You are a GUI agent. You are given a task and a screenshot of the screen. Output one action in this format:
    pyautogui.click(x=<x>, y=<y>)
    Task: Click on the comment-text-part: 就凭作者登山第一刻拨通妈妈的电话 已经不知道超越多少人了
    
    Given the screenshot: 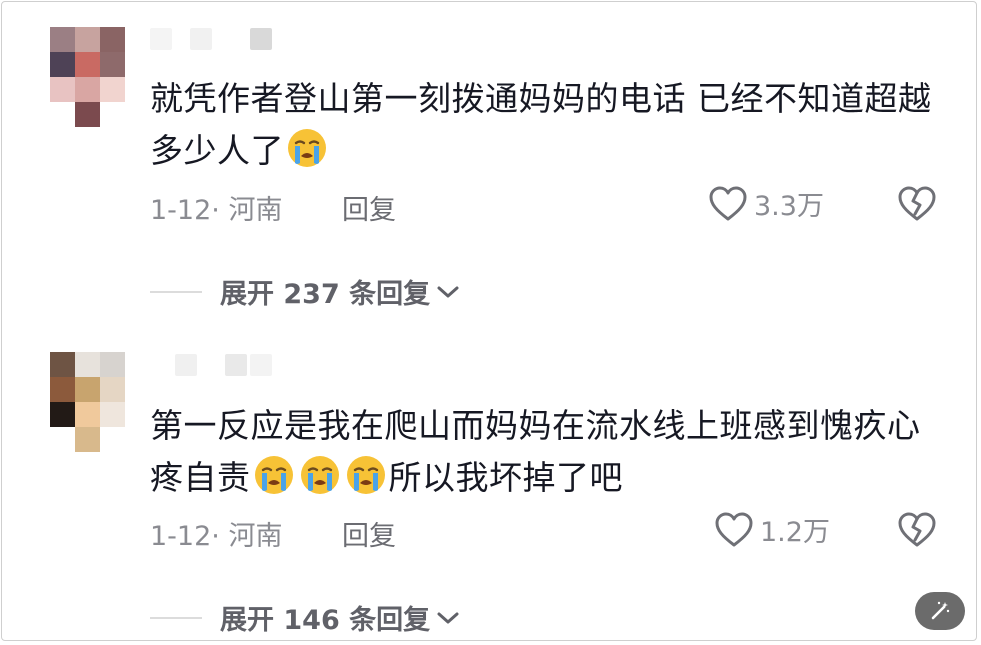 What is the action you would take?
    pyautogui.click(x=541, y=124)
    